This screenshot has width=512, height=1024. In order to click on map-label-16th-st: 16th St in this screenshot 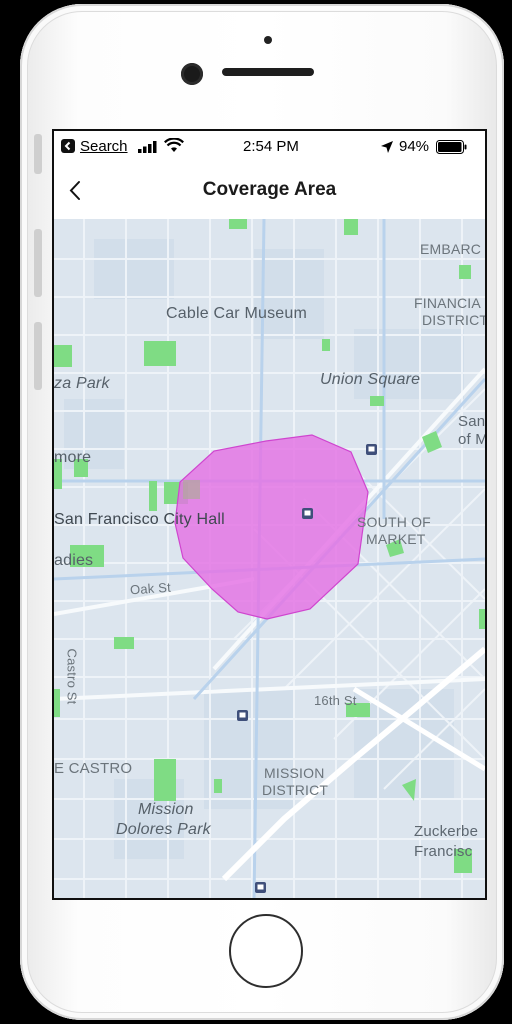, I will do `click(335, 700)`.